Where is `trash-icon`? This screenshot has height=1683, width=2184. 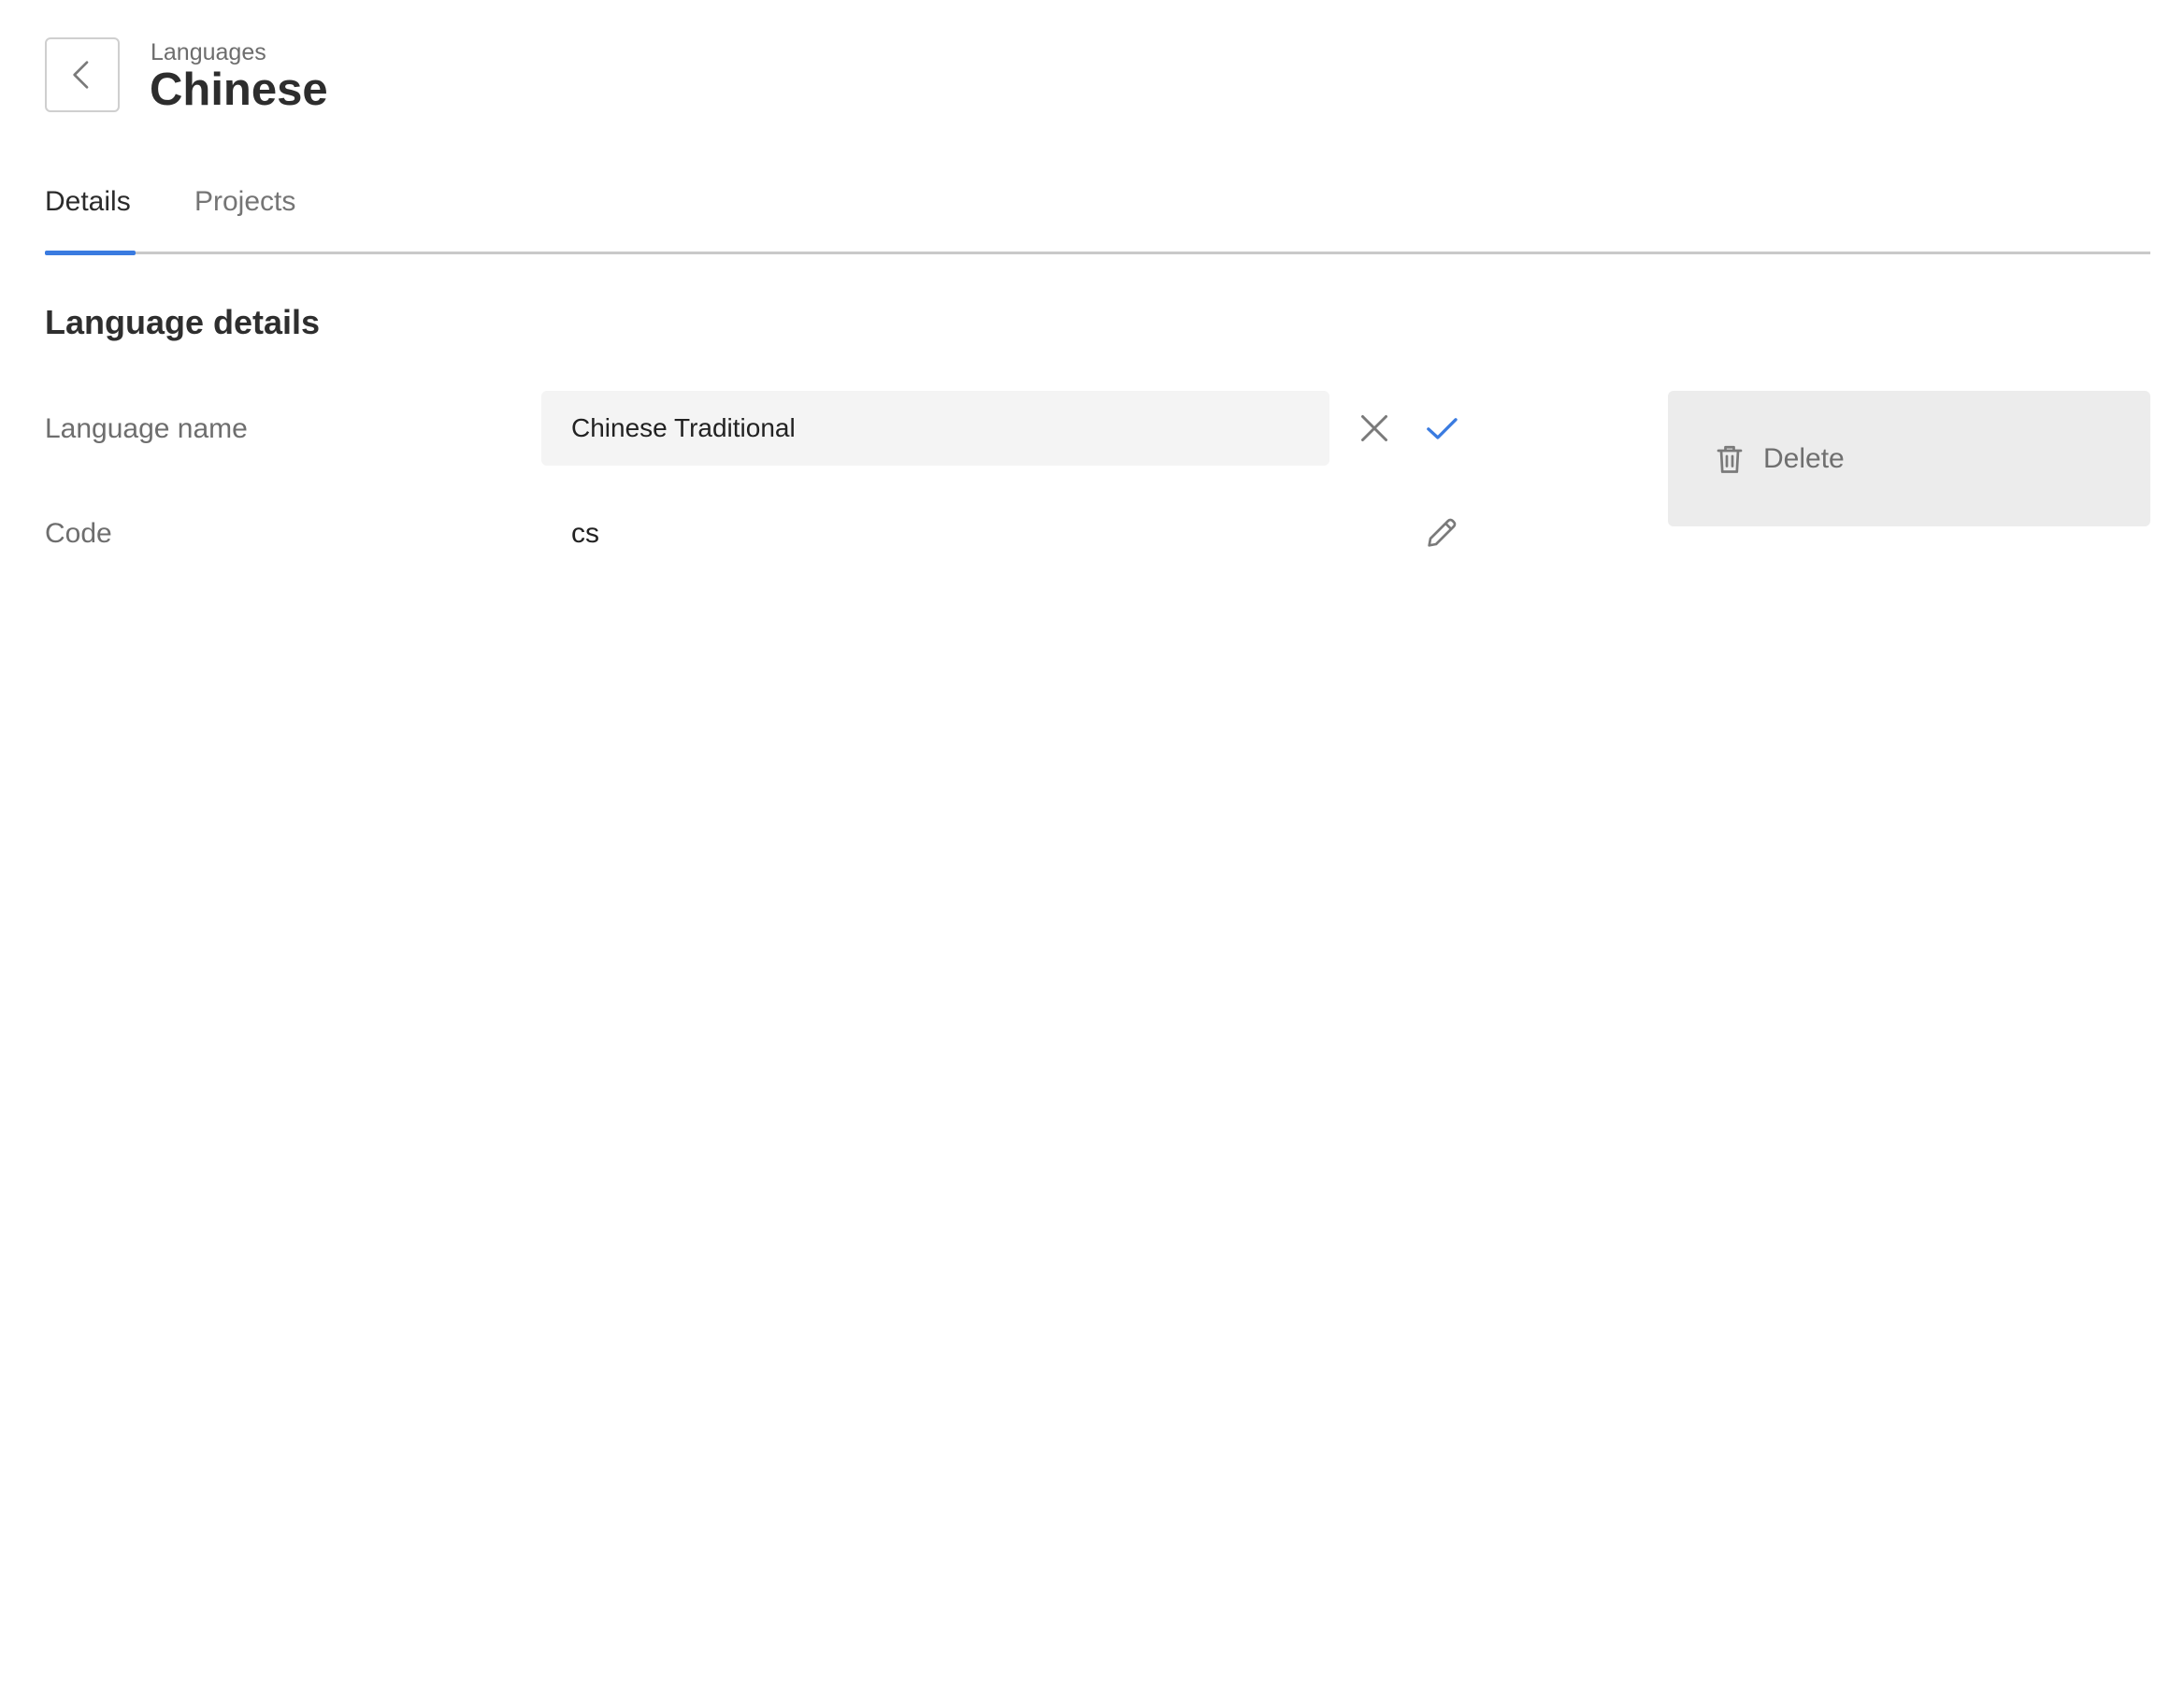 trash-icon is located at coordinates (1730, 459).